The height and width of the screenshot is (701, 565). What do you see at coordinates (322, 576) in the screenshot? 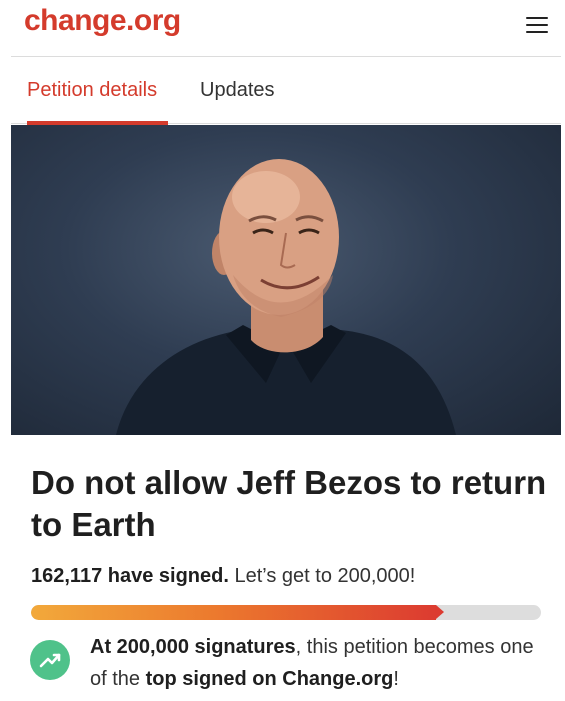
I see `goal-text: Let’s get to 200,000!` at bounding box center [322, 576].